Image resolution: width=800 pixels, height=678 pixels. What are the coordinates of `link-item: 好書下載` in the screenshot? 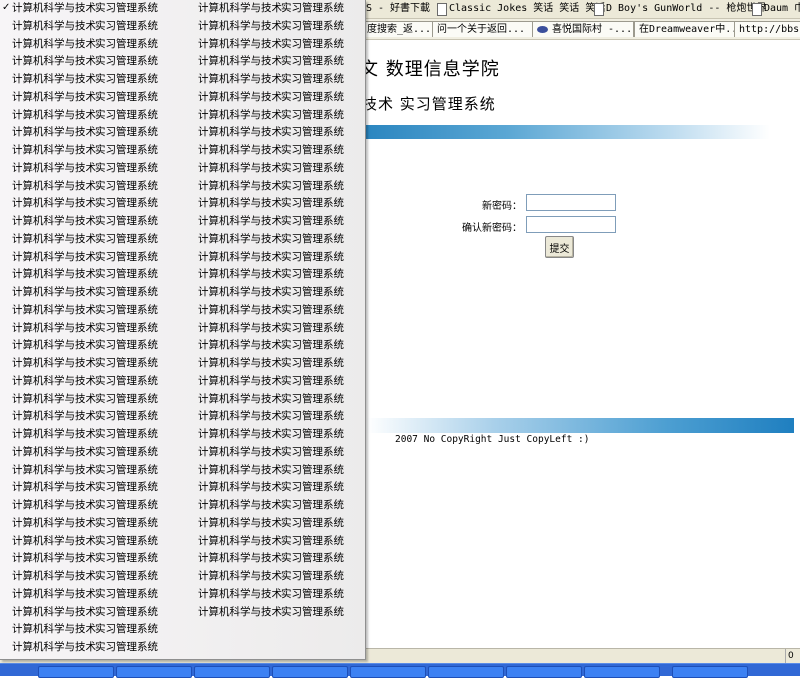 It's located at (410, 9).